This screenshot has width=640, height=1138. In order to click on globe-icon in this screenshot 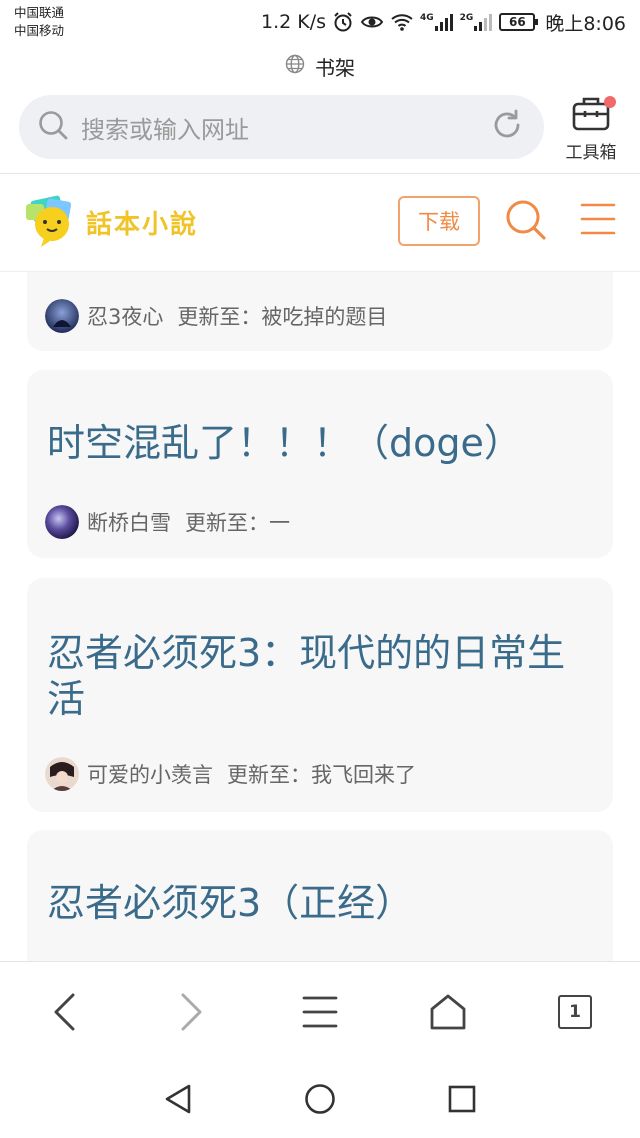, I will do `click(295, 66)`.